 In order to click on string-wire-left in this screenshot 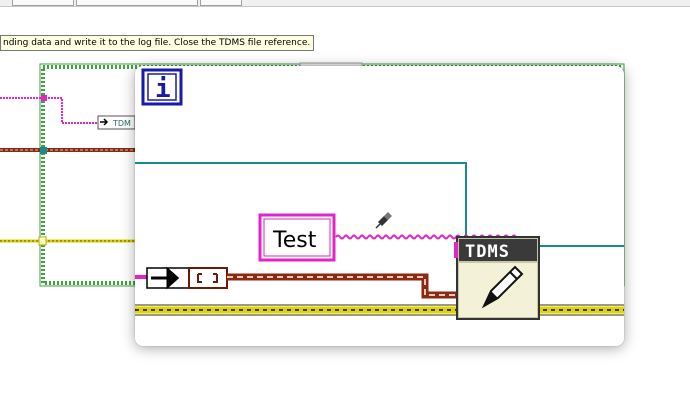, I will do `click(50, 110)`.